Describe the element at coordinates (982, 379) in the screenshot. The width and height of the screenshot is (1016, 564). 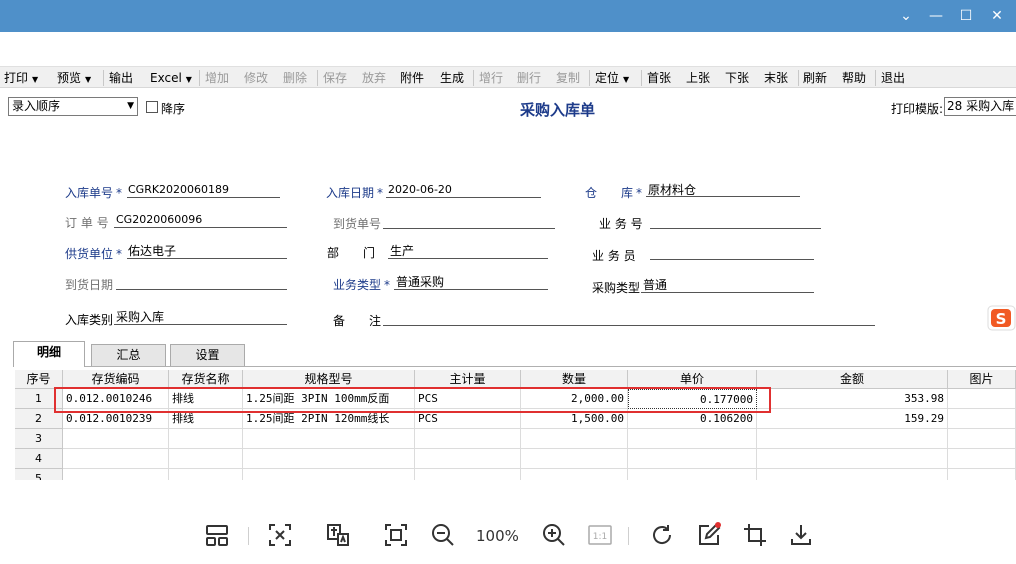
I see `grid-header-picture: 图片` at that location.